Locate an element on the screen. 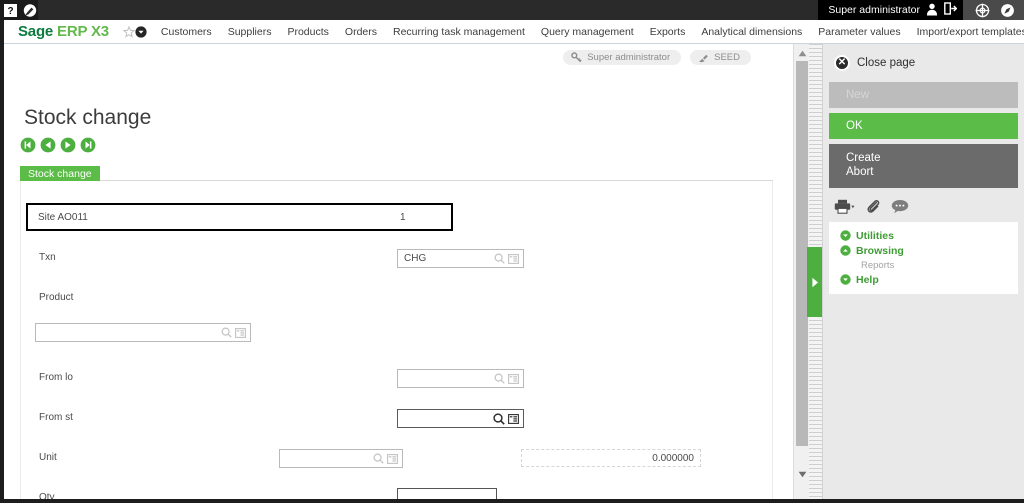  brush-icon is located at coordinates (29, 10).